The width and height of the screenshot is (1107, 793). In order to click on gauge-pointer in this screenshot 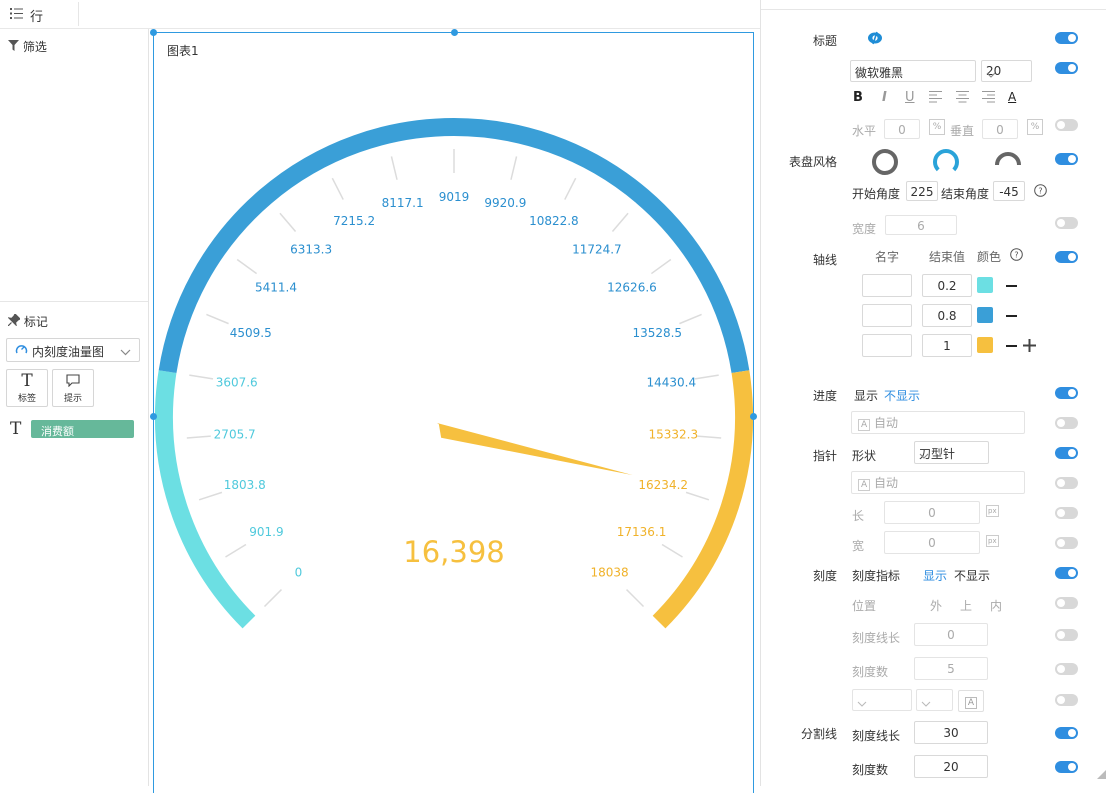, I will do `click(535, 449)`.